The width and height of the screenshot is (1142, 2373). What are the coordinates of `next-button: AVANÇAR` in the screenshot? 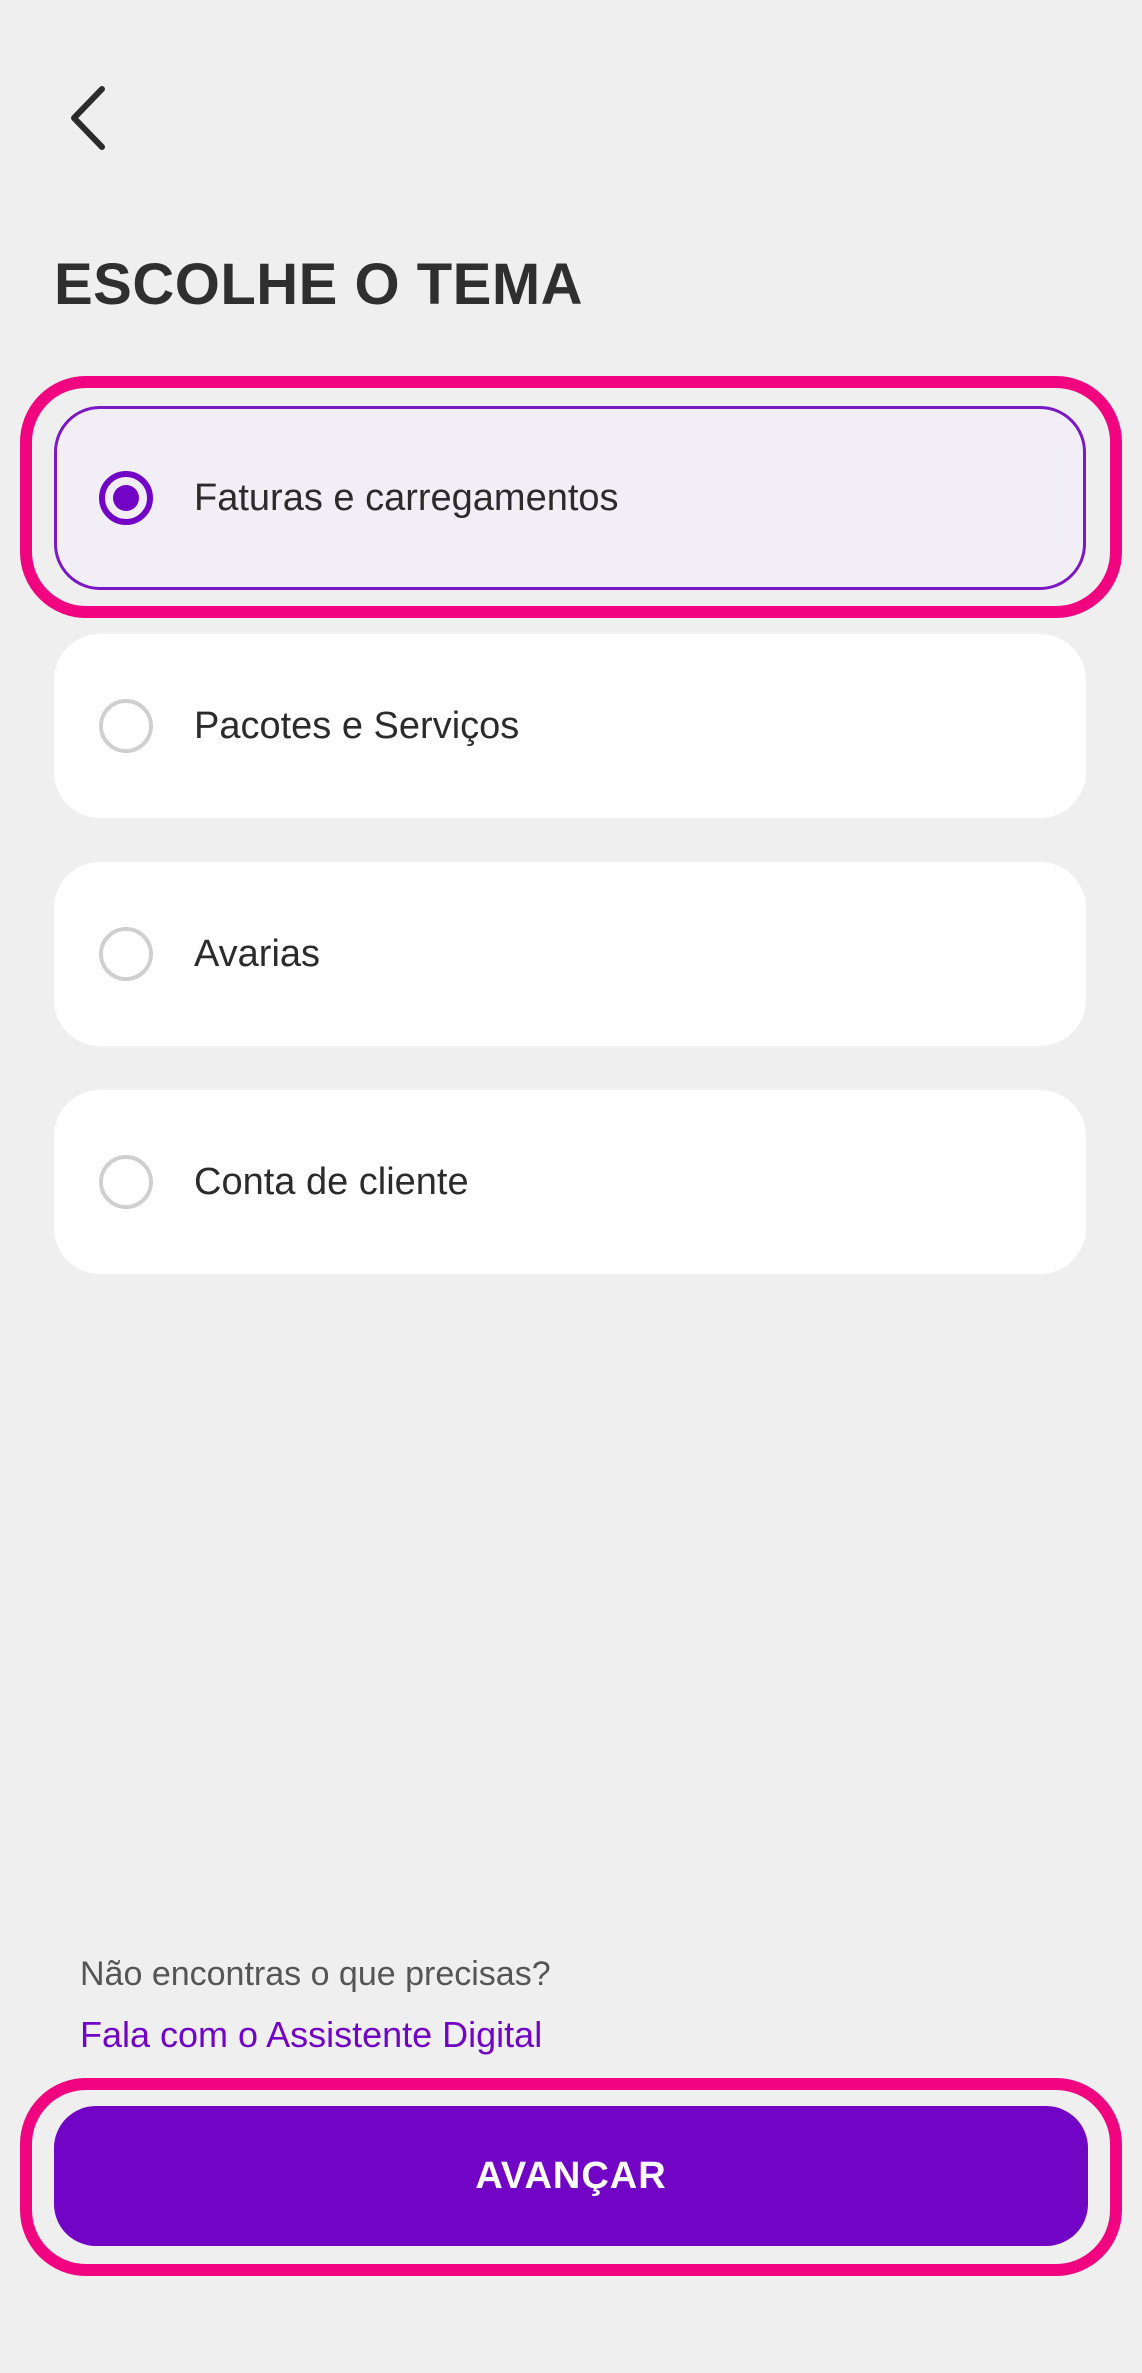 It's located at (571, 2176).